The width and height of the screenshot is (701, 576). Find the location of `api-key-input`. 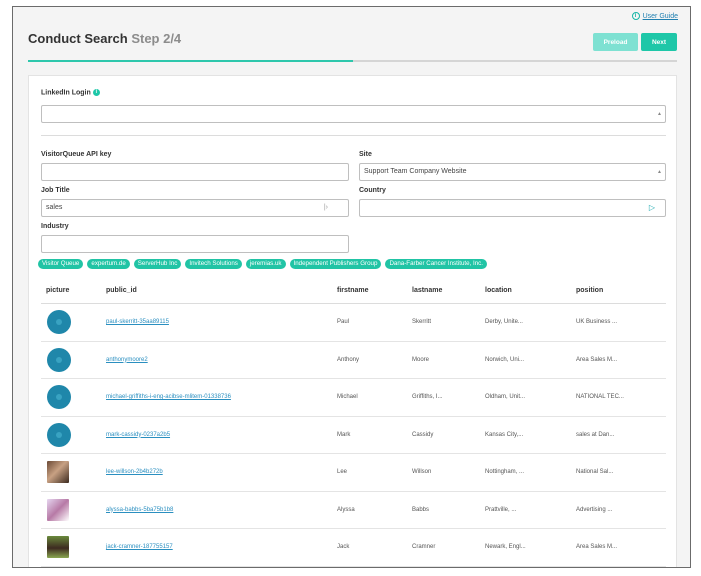

api-key-input is located at coordinates (195, 172).